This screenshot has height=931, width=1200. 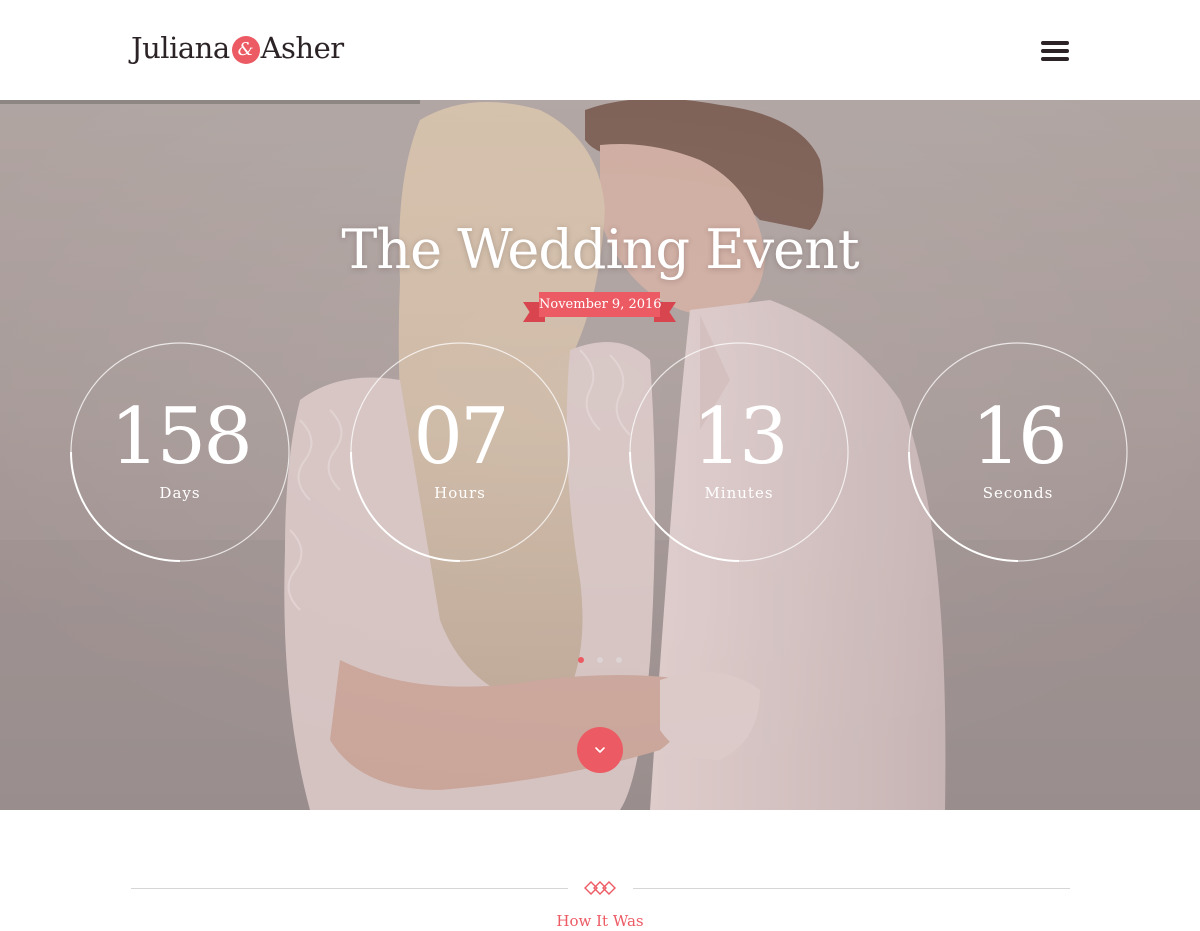 I want to click on section-divider-right, so click(x=851, y=888).